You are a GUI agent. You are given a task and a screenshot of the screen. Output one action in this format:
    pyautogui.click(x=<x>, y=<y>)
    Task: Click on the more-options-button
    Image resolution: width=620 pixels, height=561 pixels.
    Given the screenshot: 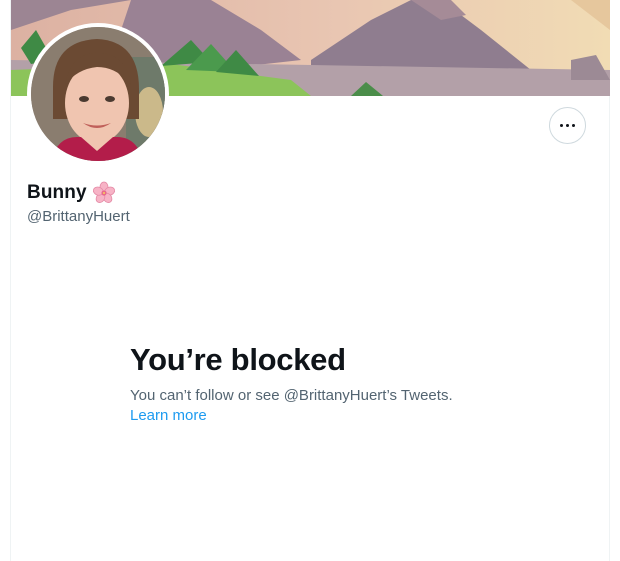 What is the action you would take?
    pyautogui.click(x=567, y=125)
    